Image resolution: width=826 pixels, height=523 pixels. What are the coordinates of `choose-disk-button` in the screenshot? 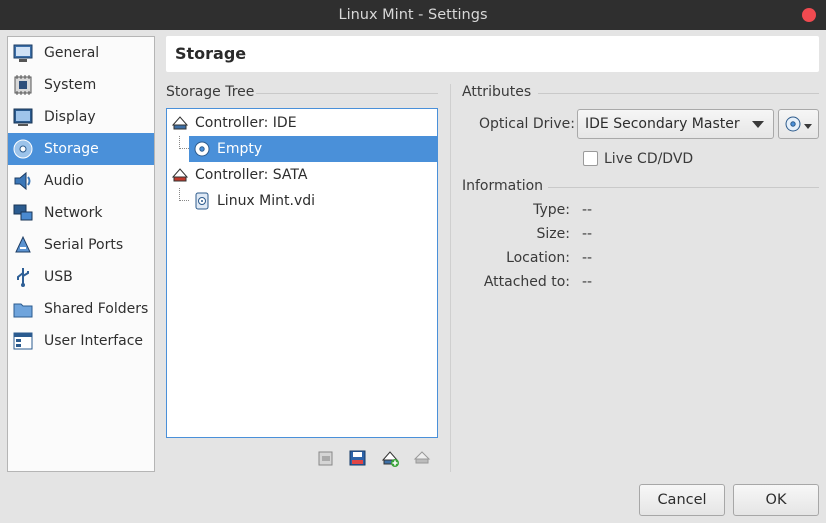 It's located at (798, 124).